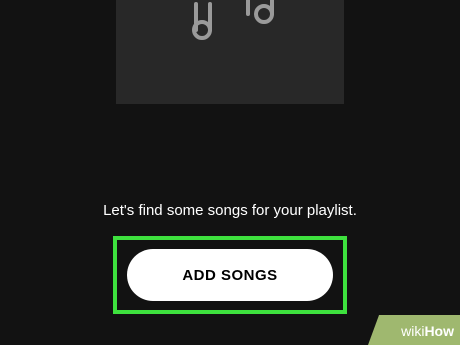  I want to click on wikihow-watermark: wikiHow, so click(414, 330).